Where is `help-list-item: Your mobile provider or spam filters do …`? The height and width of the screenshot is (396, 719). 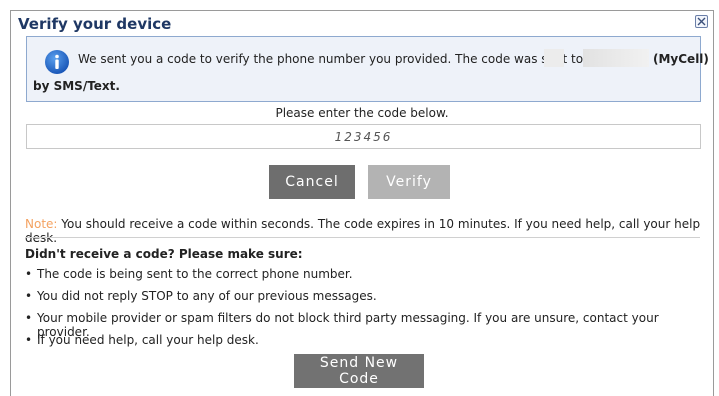
help-list-item: Your mobile provider or spam filters do … is located at coordinates (369, 325).